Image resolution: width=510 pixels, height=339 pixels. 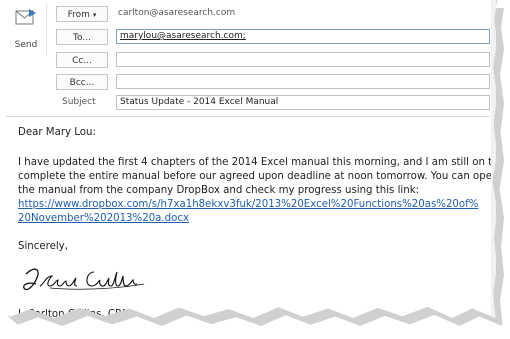 What do you see at coordinates (303, 102) in the screenshot?
I see `subject-field: Status Update - 2014 Excel Manual` at bounding box center [303, 102].